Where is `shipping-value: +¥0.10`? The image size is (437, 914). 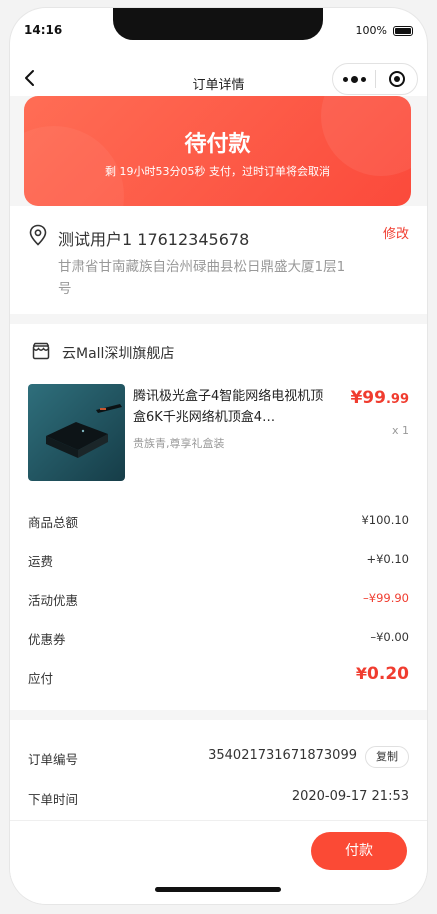 shipping-value: +¥0.10 is located at coordinates (387, 559).